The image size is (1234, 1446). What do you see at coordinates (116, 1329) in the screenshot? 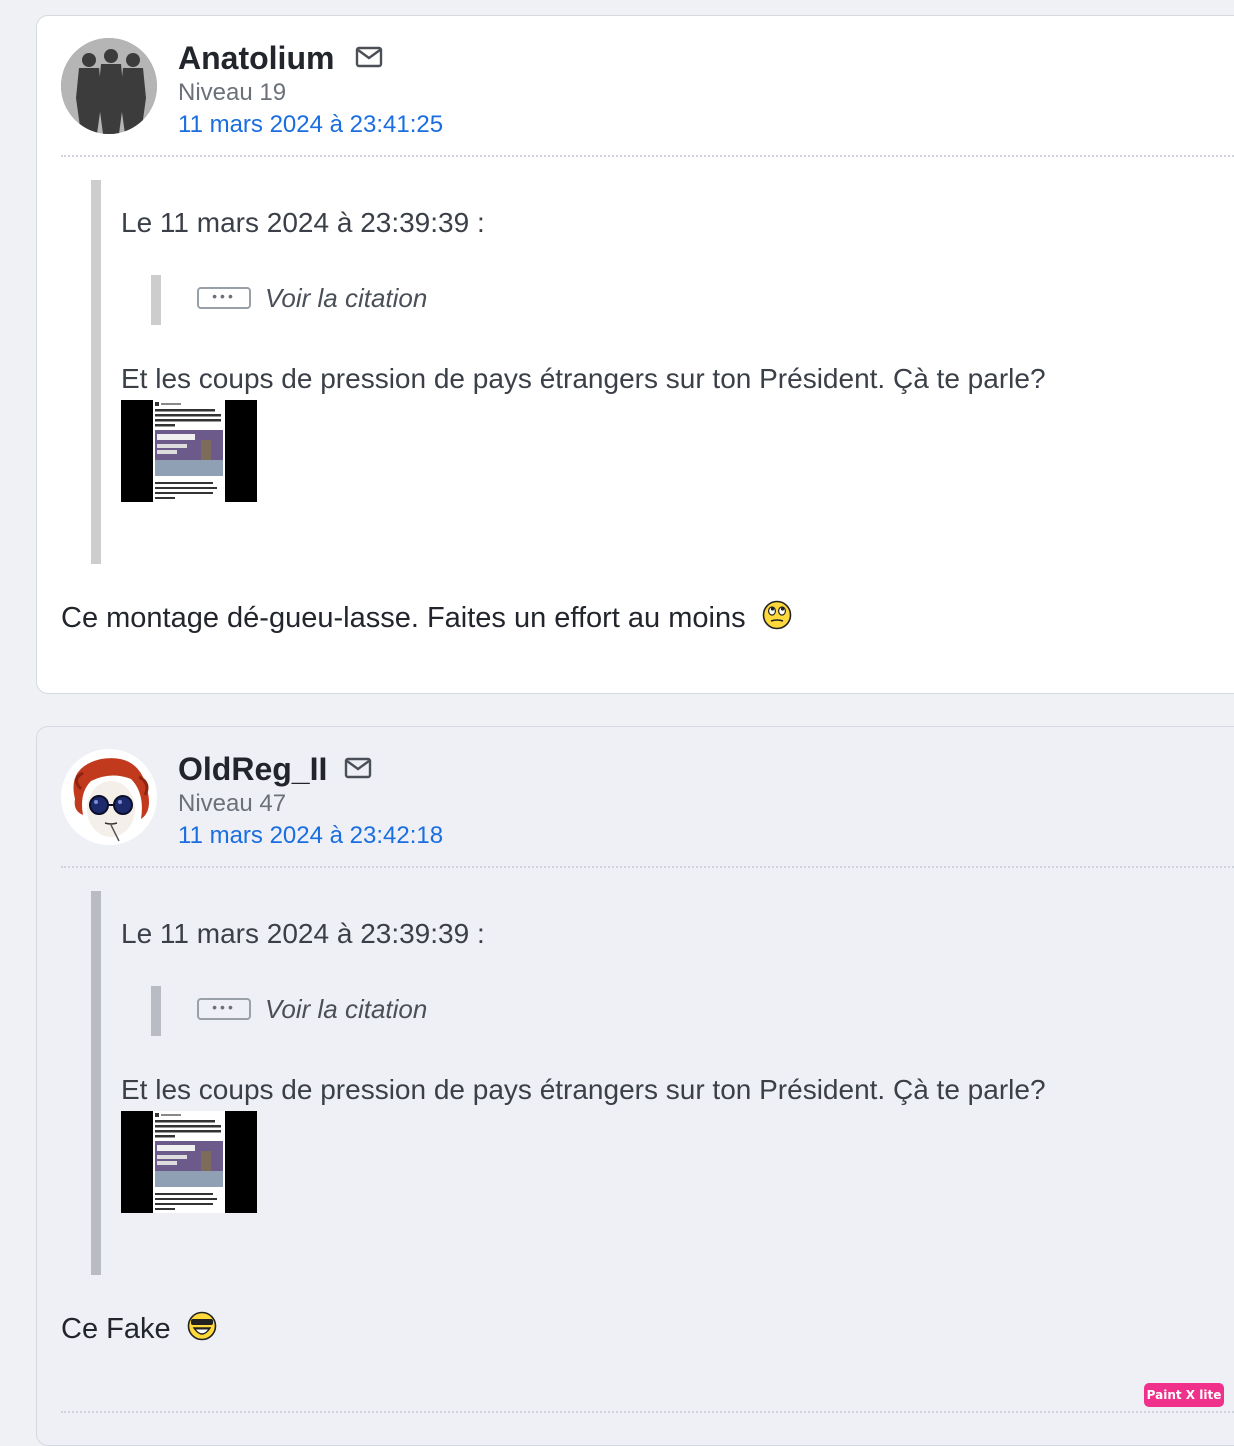
I see `post-body-text: Ce Fake` at bounding box center [116, 1329].